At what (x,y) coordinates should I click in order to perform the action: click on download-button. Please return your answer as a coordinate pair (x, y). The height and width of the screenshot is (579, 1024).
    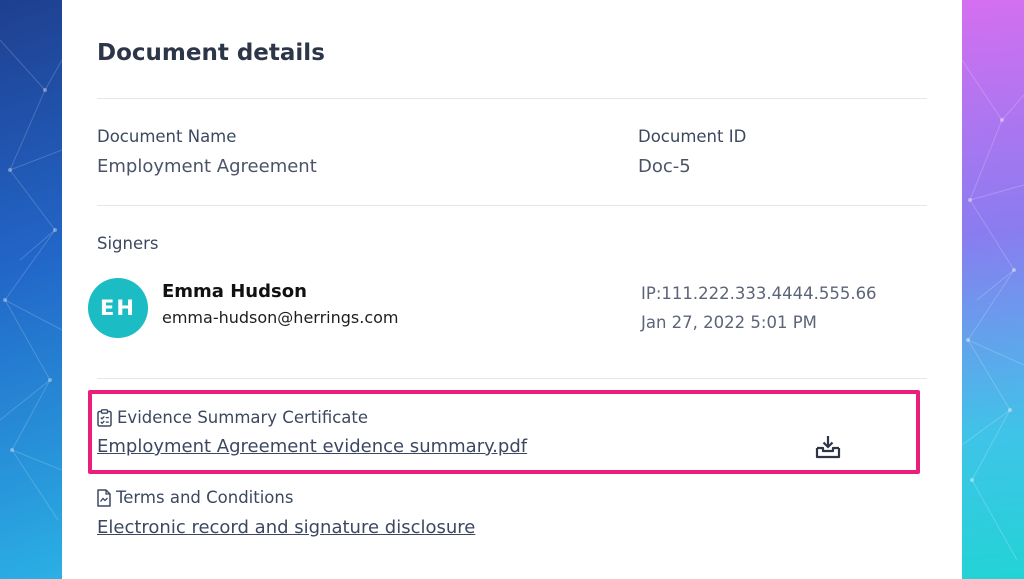
    Looking at the image, I should click on (828, 447).